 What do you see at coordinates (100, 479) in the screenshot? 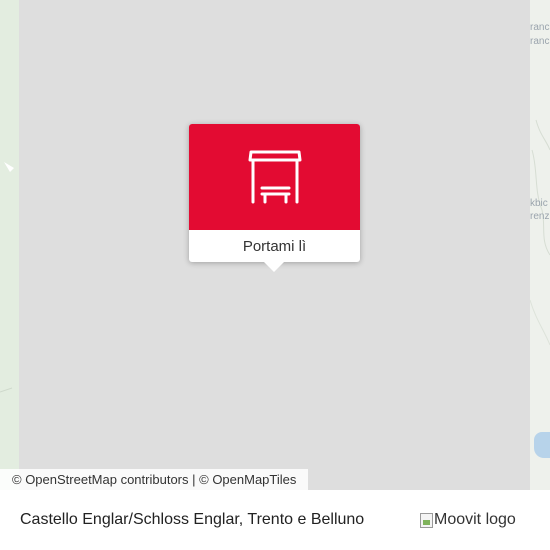
I see `openstreetmap-link: © OpenStreetMap contributors` at bounding box center [100, 479].